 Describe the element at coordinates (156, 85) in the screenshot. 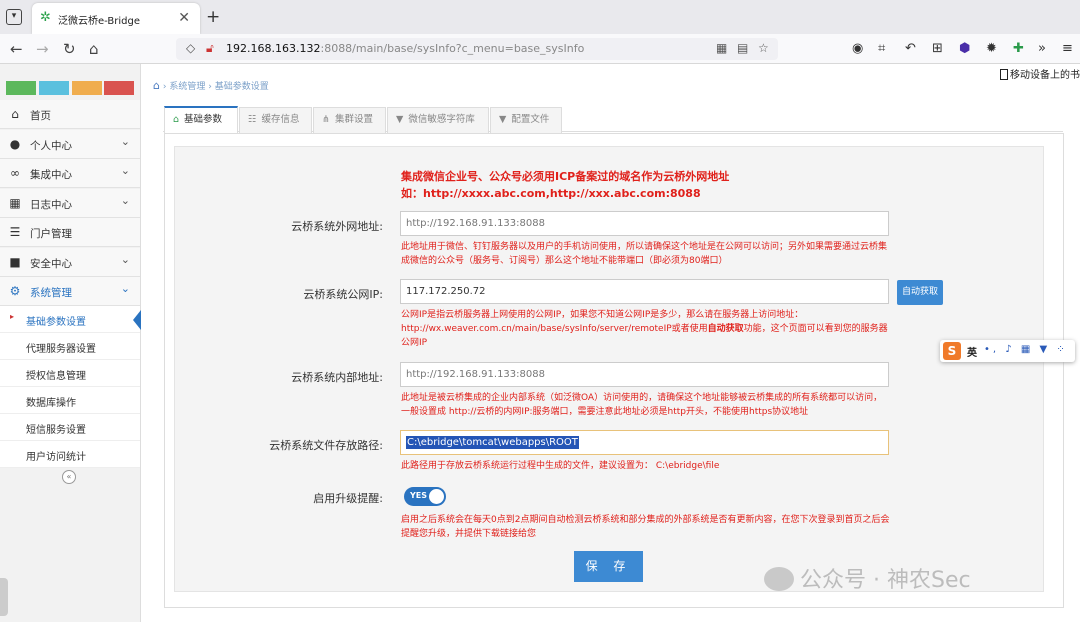

I see `breadcrumb-home-icon: ⌂` at that location.